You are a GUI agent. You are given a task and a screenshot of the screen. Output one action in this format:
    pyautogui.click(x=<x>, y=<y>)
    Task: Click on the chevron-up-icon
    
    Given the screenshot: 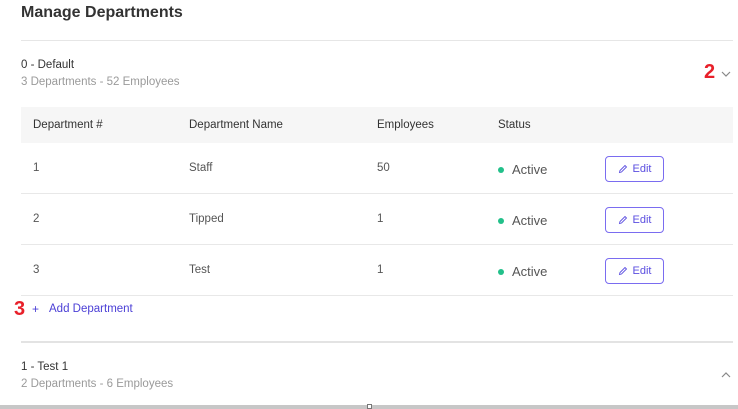 What is the action you would take?
    pyautogui.click(x=726, y=375)
    